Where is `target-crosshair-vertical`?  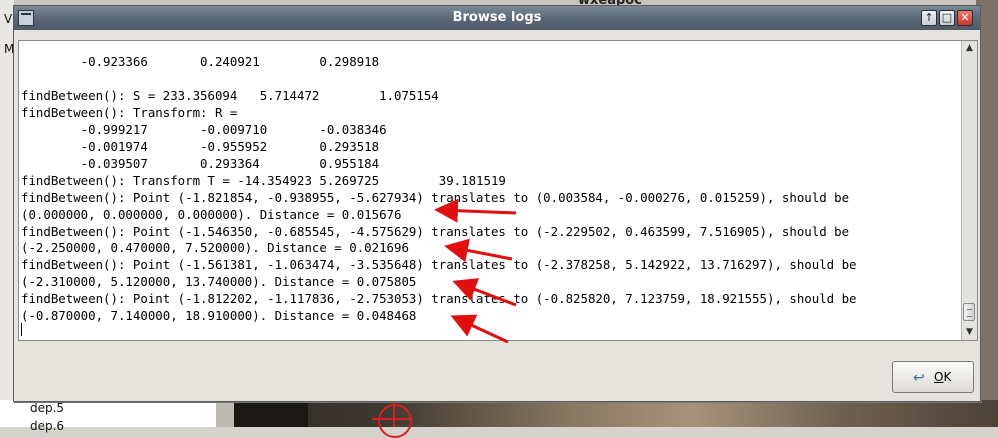
target-crosshair-vertical is located at coordinates (394, 413).